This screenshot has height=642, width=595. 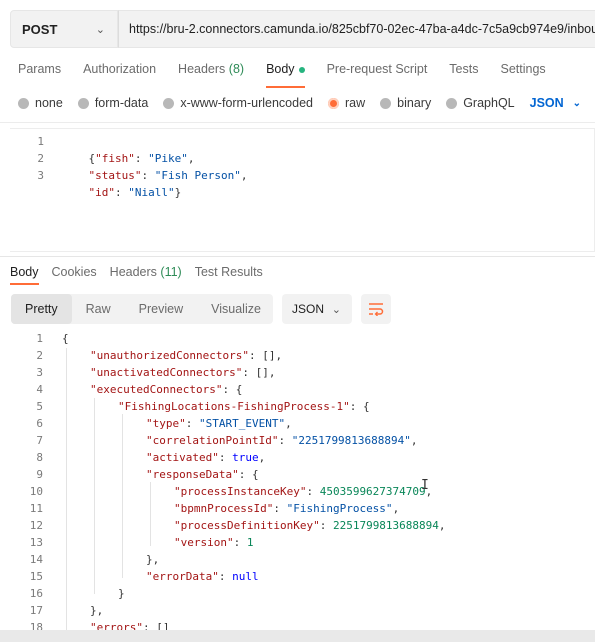 I want to click on divider, so click(x=297, y=122).